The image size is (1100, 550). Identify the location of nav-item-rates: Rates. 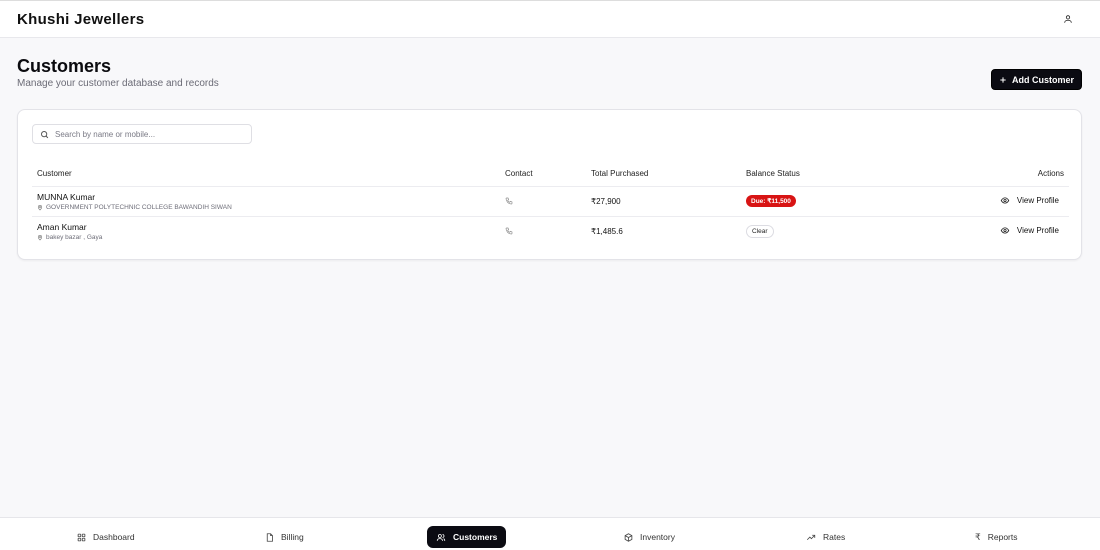
(825, 537).